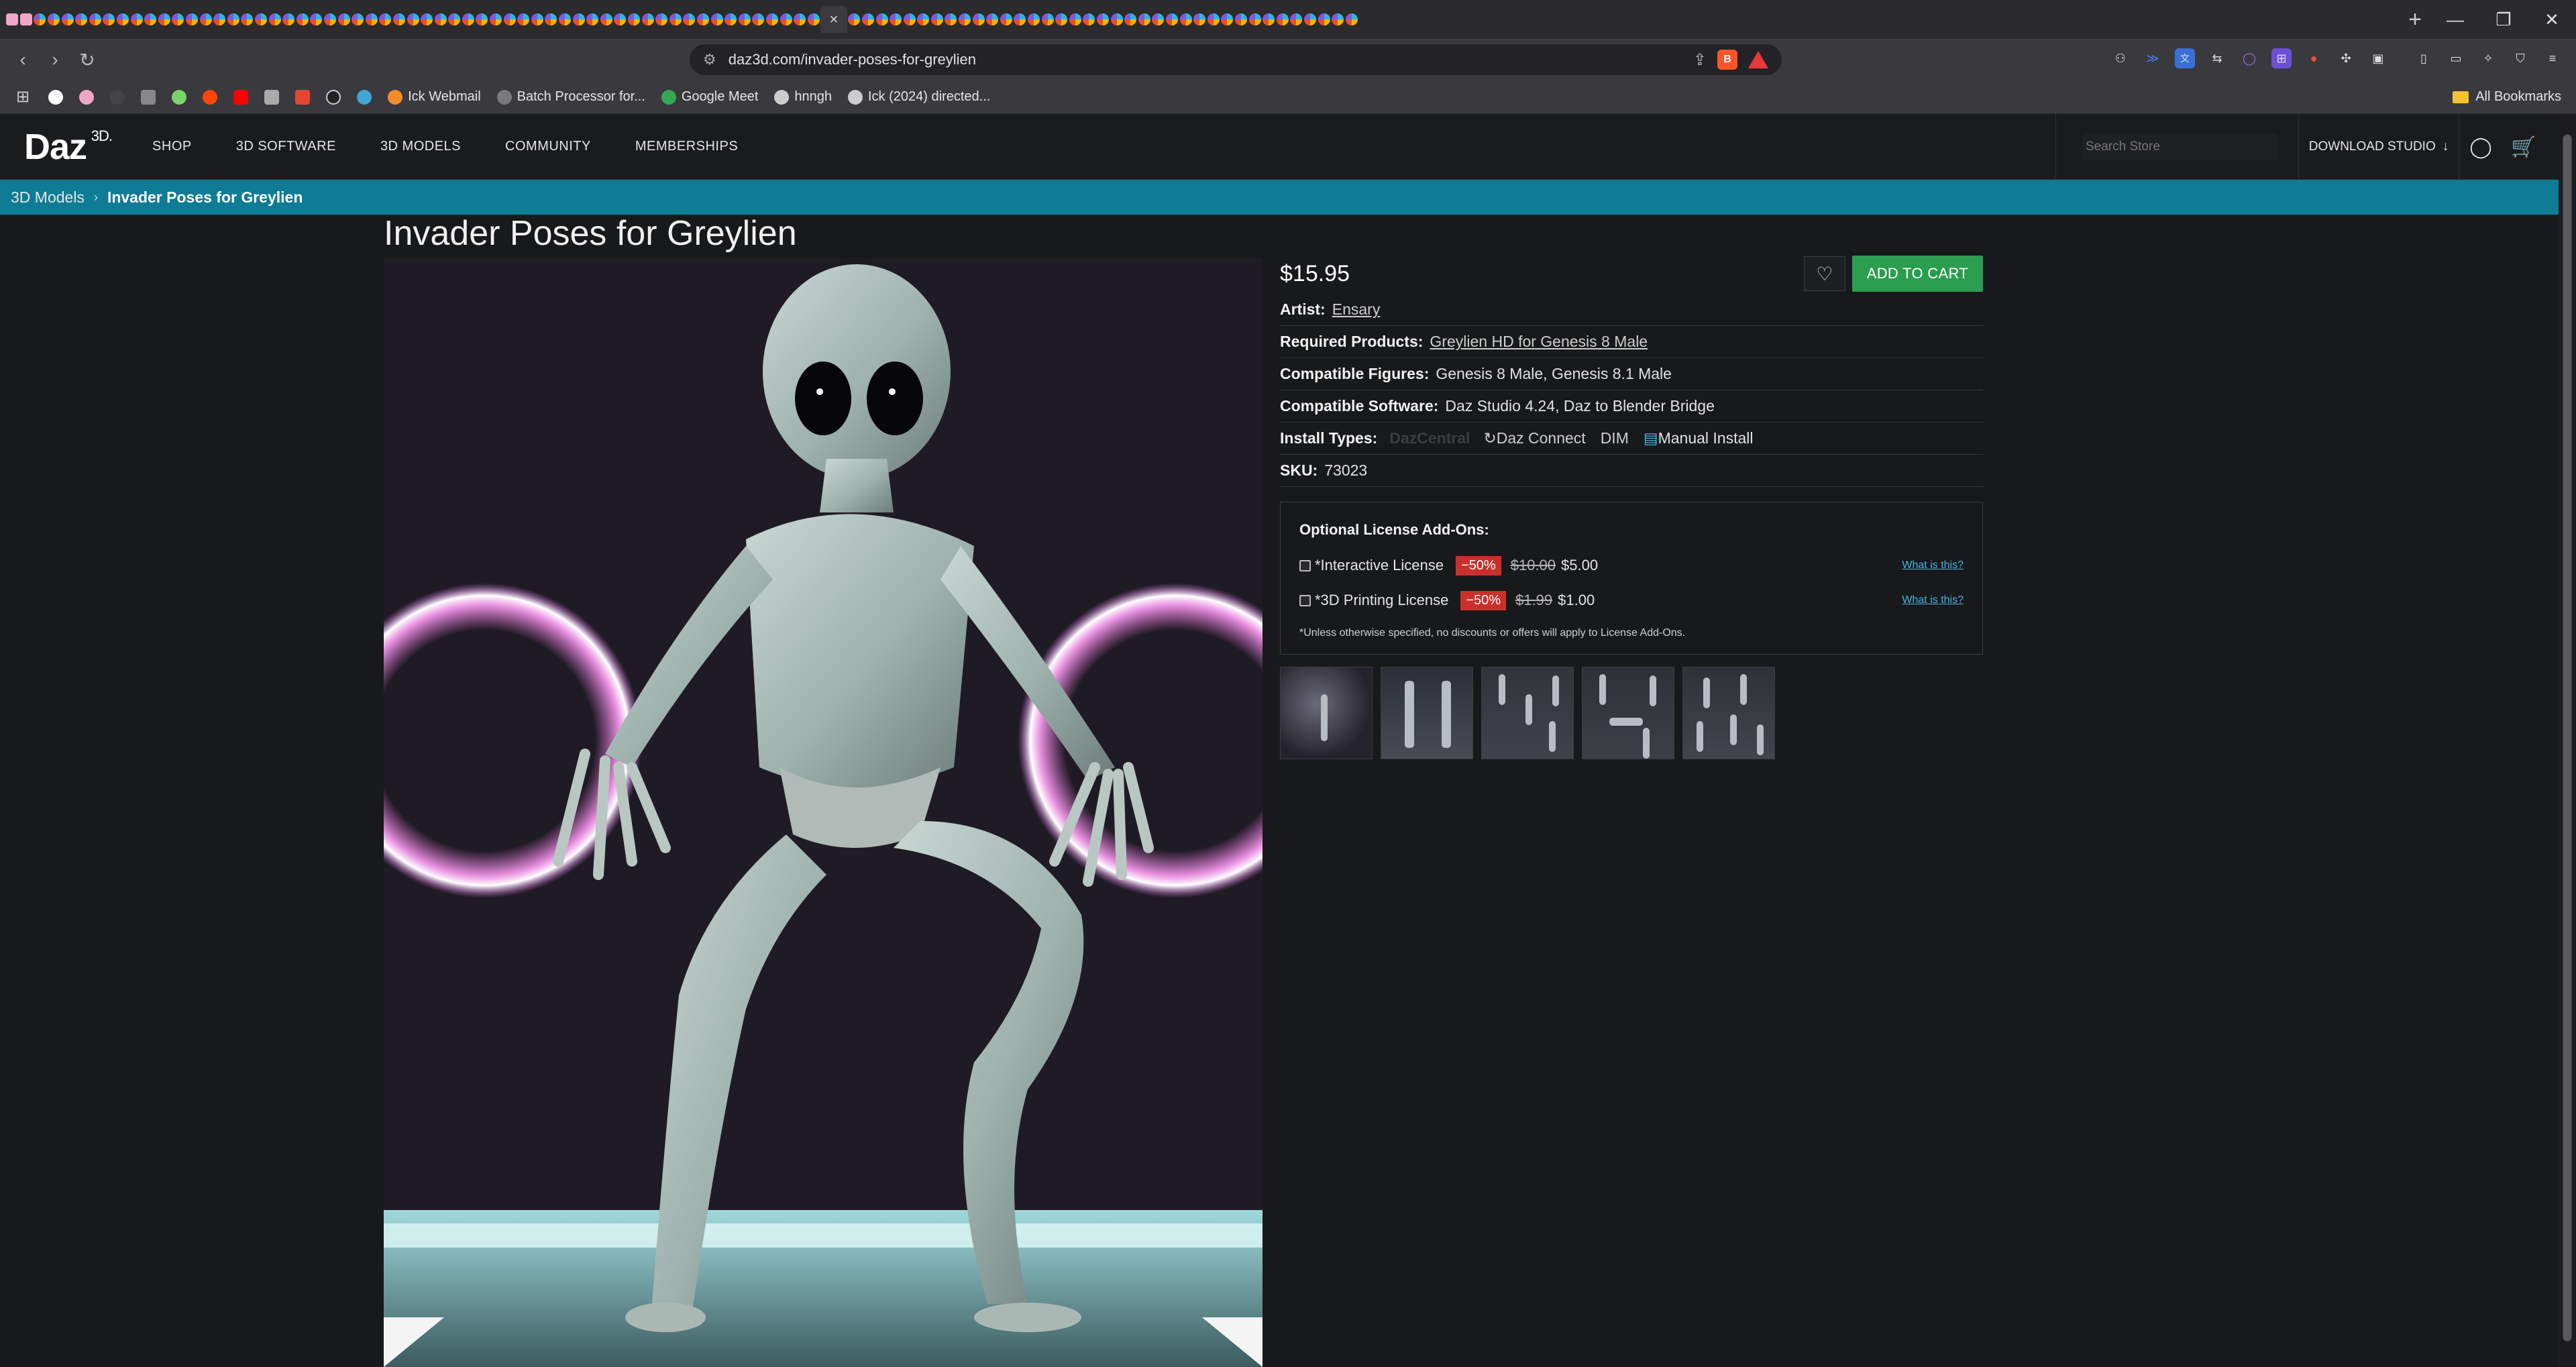 This screenshot has width=2576, height=1367. Describe the element at coordinates (1727, 60) in the screenshot. I see `brave-shields-icon: B` at that location.